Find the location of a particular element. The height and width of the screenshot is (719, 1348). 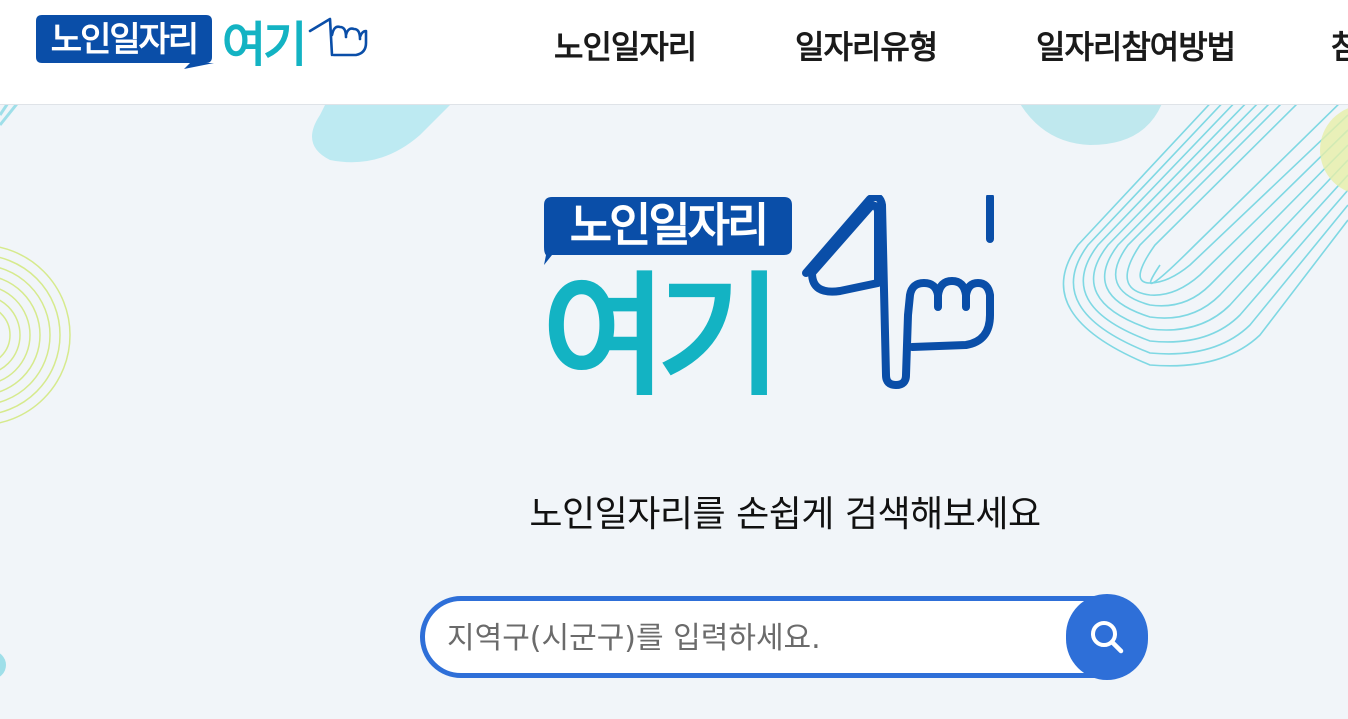

search-button is located at coordinates (1107, 637).